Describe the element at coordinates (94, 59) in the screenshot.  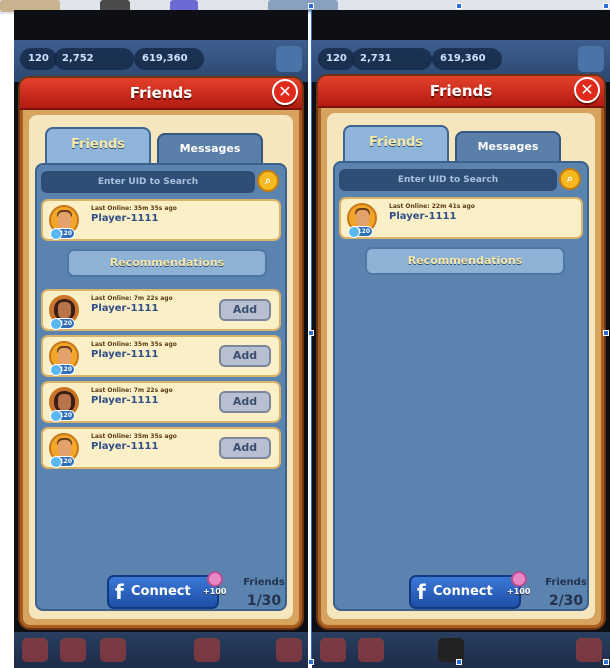
I see `gems-pill: 2,752` at that location.